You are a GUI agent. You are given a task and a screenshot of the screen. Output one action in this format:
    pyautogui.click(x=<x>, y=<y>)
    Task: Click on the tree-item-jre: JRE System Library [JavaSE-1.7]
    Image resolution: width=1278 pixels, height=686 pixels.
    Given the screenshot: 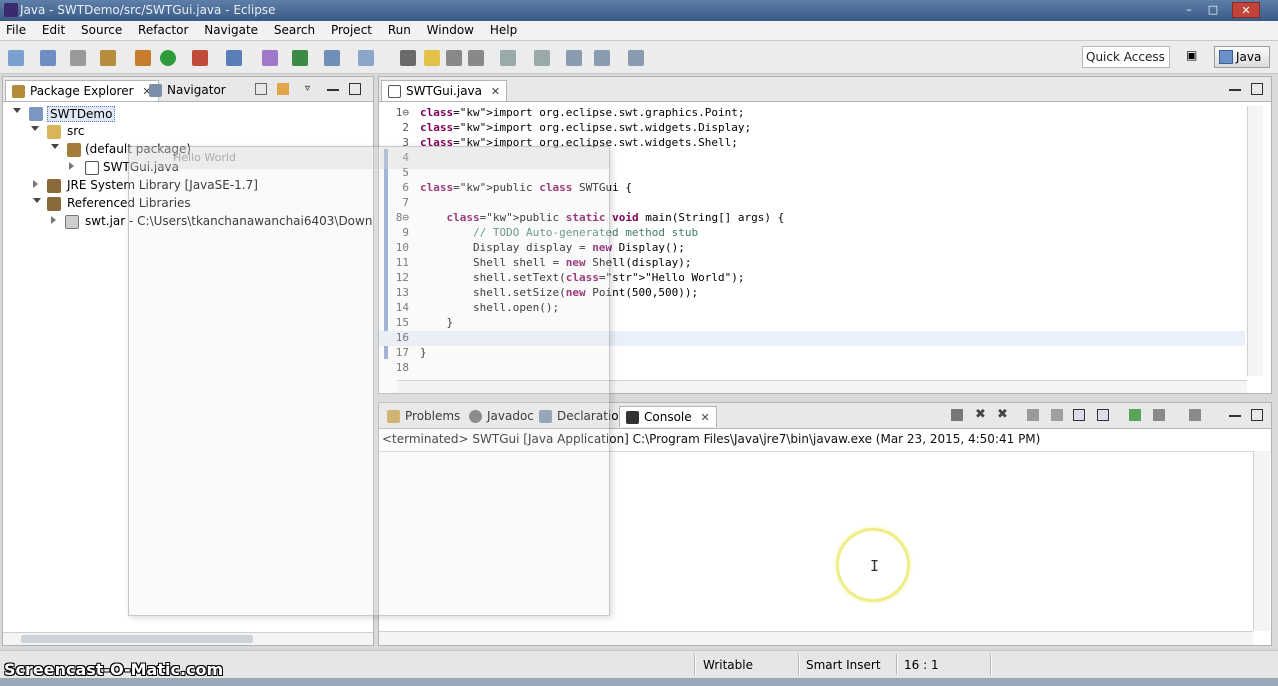 What is the action you would take?
    pyautogui.click(x=196, y=186)
    